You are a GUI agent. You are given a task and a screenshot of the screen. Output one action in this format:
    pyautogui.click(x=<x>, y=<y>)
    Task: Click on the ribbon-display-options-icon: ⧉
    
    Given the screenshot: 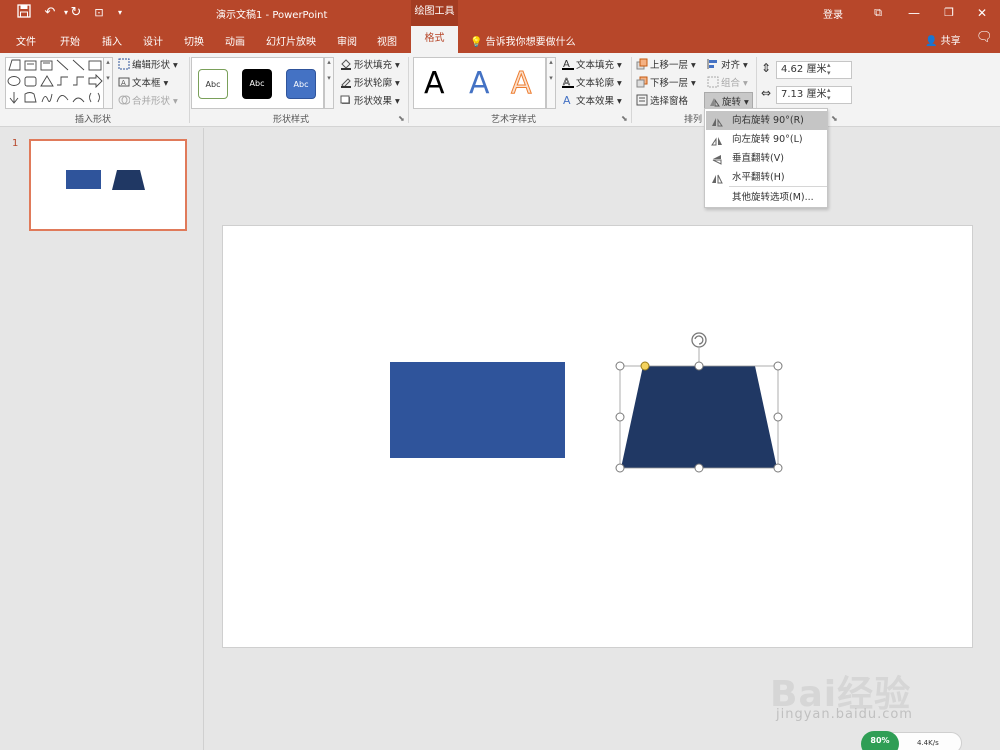 What is the action you would take?
    pyautogui.click(x=878, y=13)
    